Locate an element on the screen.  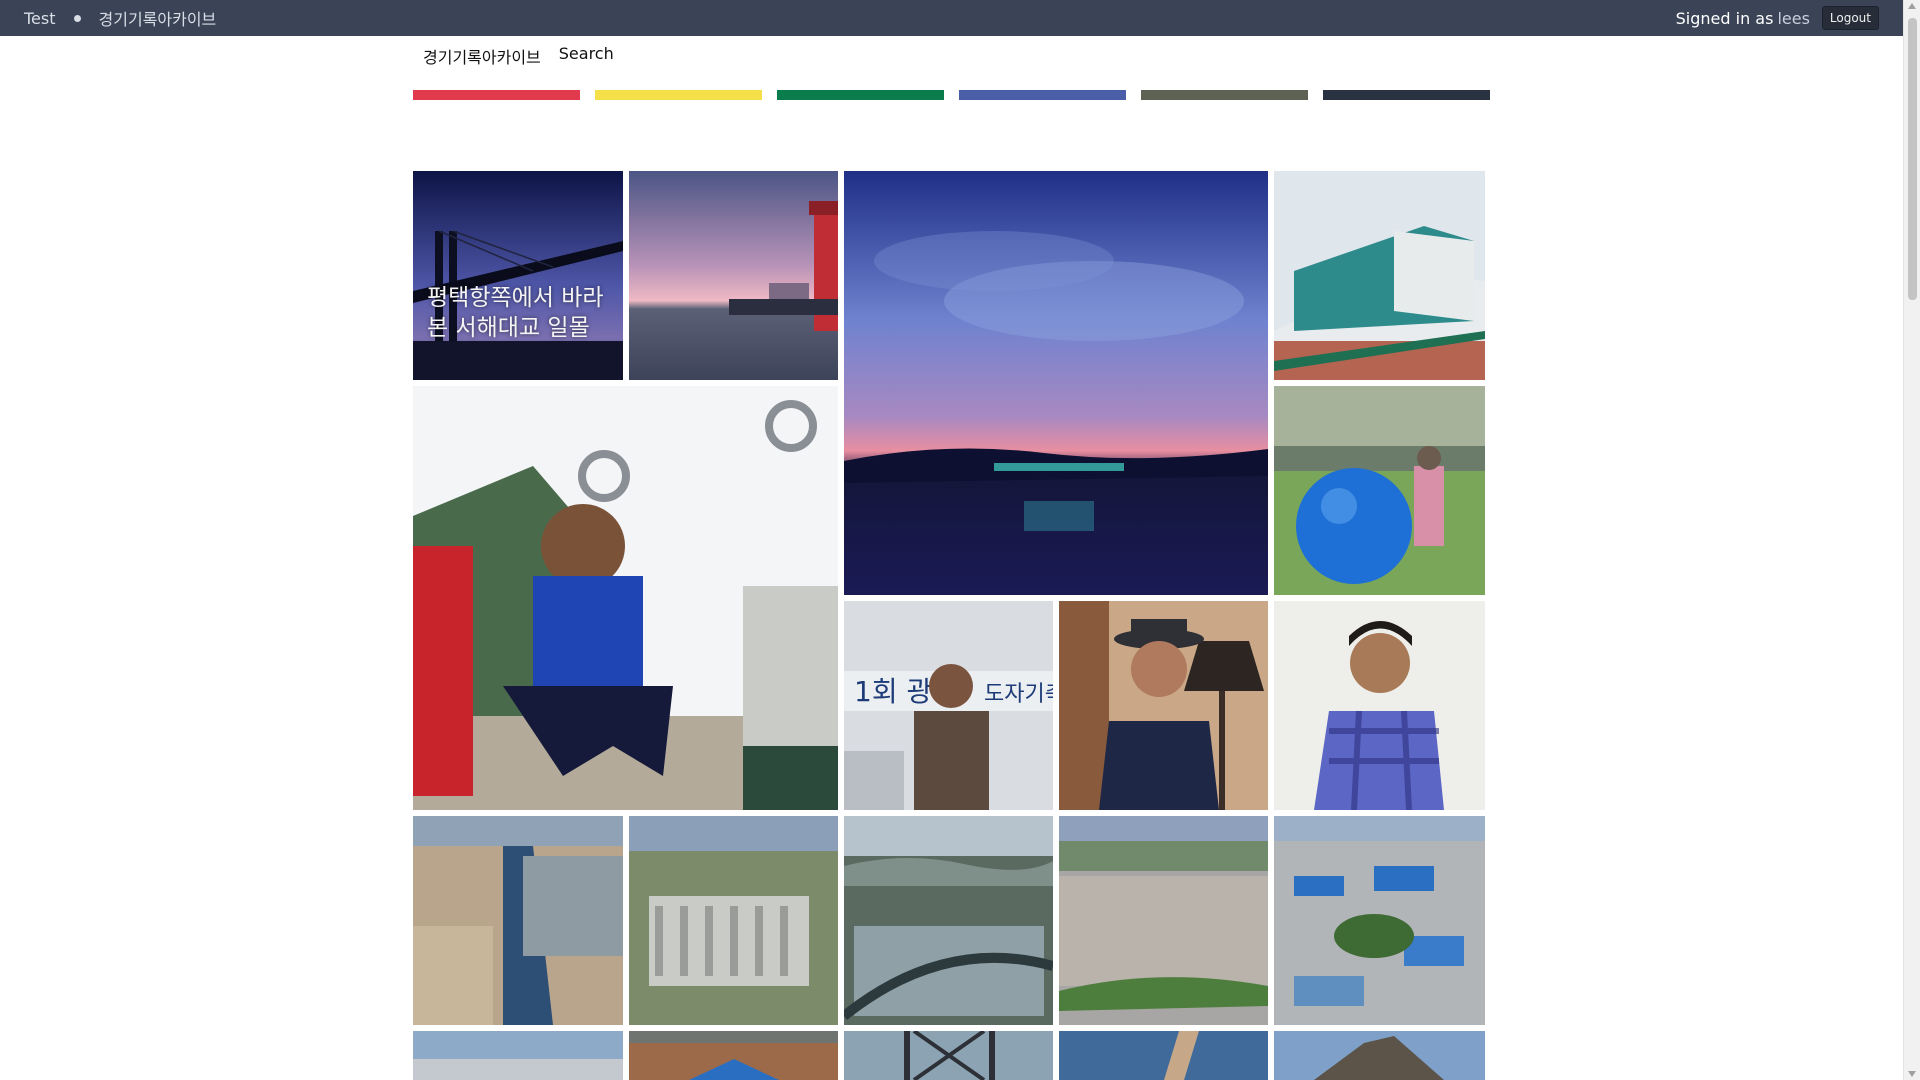
username-link: lees is located at coordinates (1793, 18).